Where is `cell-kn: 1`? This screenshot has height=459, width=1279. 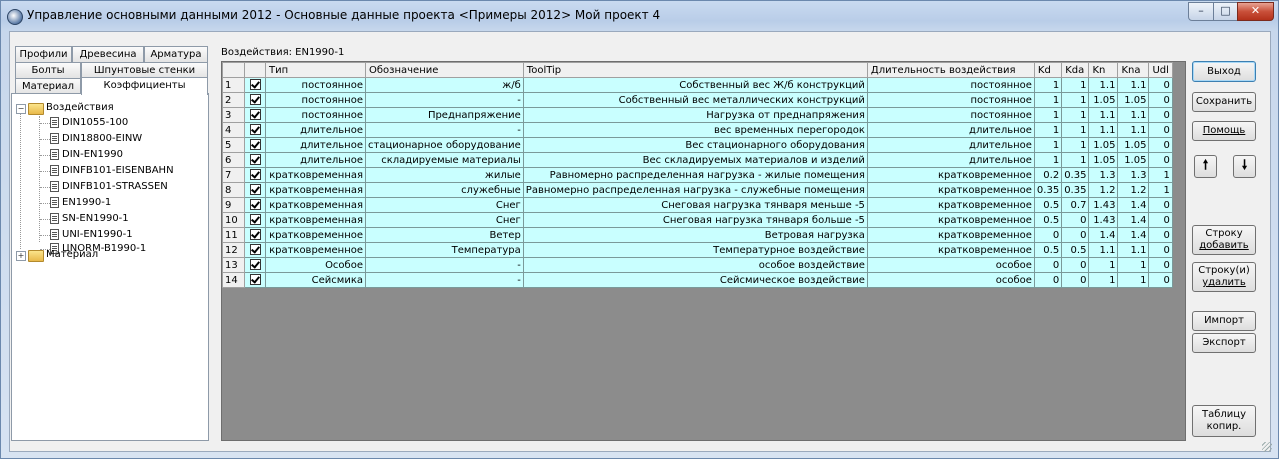
cell-kn: 1 is located at coordinates (1103, 265).